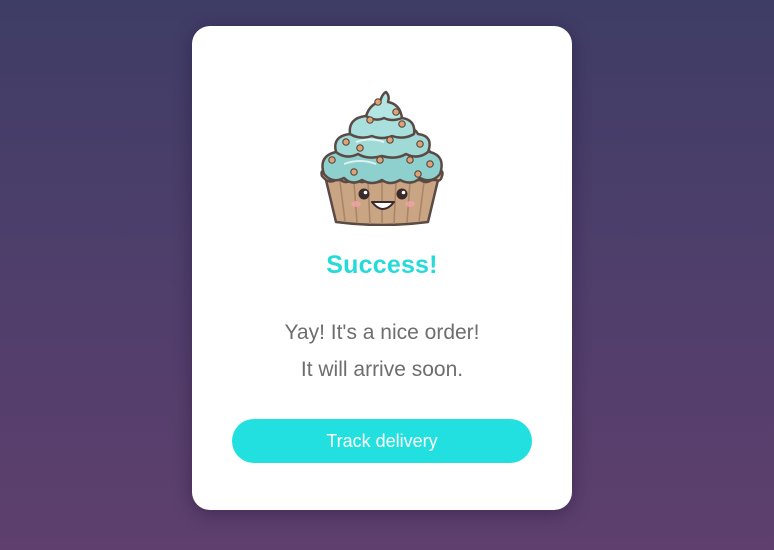 Image resolution: width=774 pixels, height=550 pixels. What do you see at coordinates (382, 369) in the screenshot?
I see `message-line-2: It will arrive soon.` at bounding box center [382, 369].